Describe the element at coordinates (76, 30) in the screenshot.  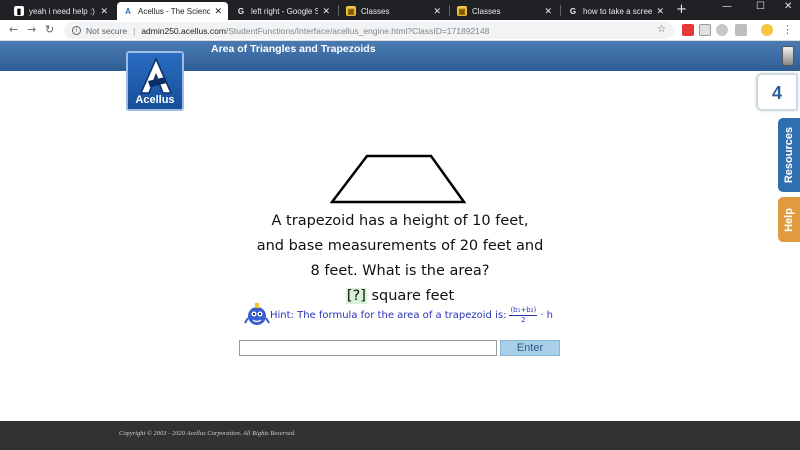
I see `info-icon: i` at that location.